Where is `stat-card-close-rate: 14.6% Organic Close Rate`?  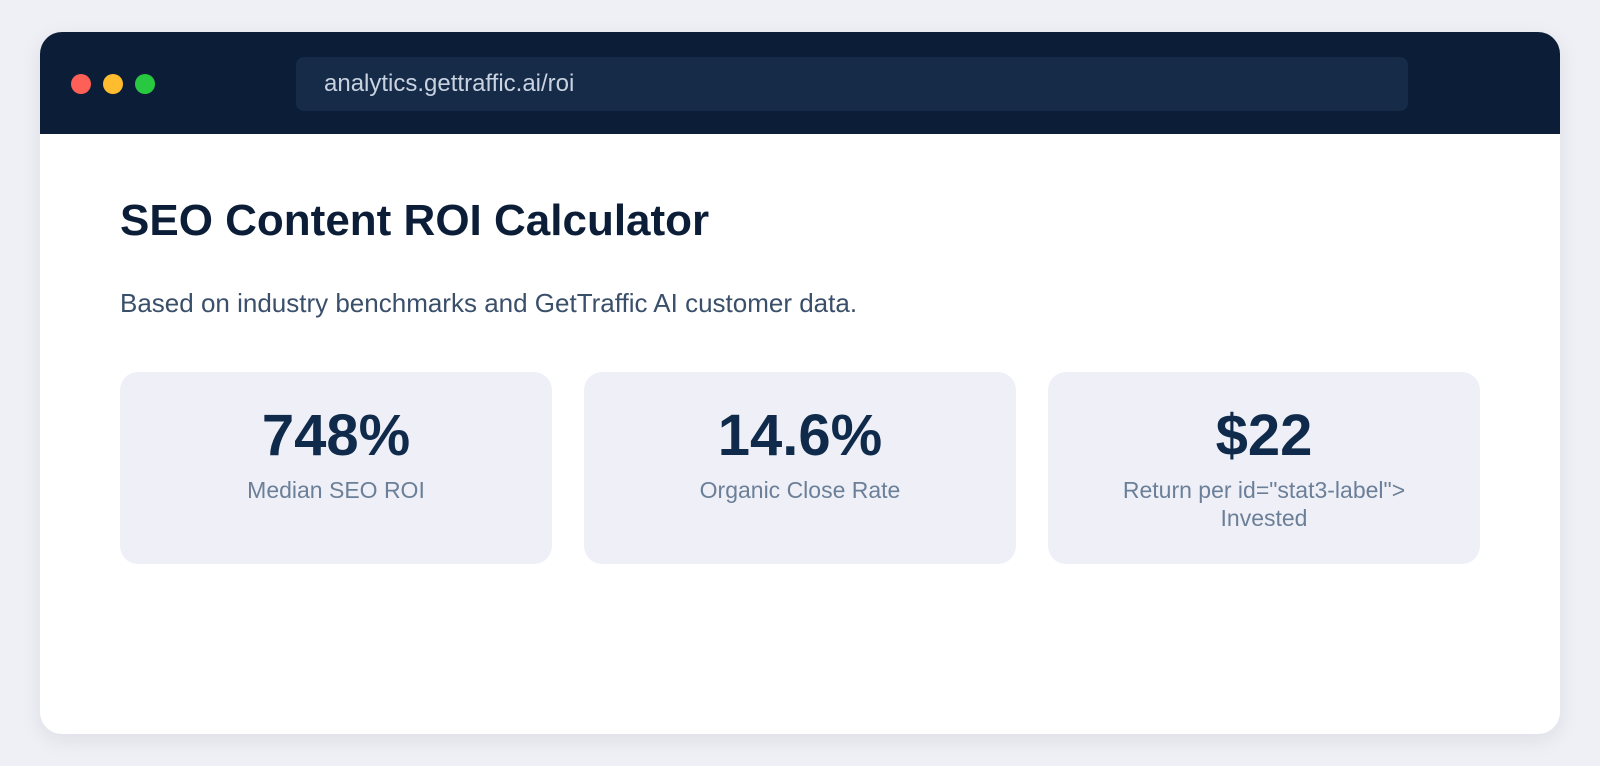 stat-card-close-rate: 14.6% Organic Close Rate is located at coordinates (800, 468).